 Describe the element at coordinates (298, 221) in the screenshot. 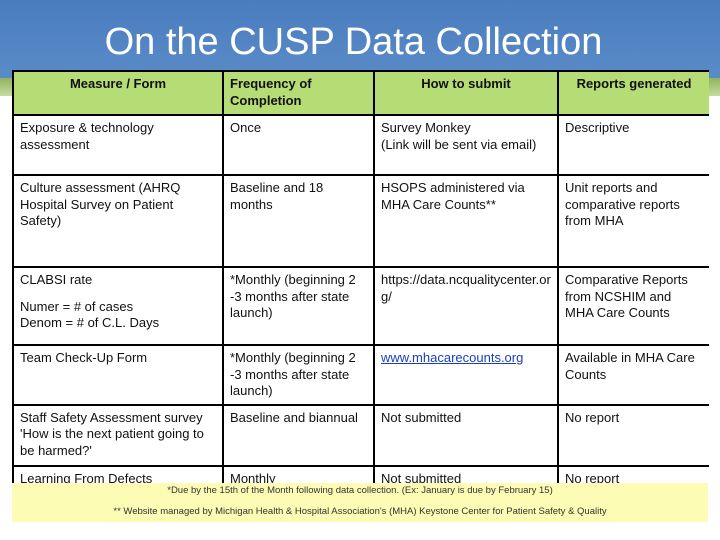

I see `cell-frequency: Baseline and 18 months` at that location.